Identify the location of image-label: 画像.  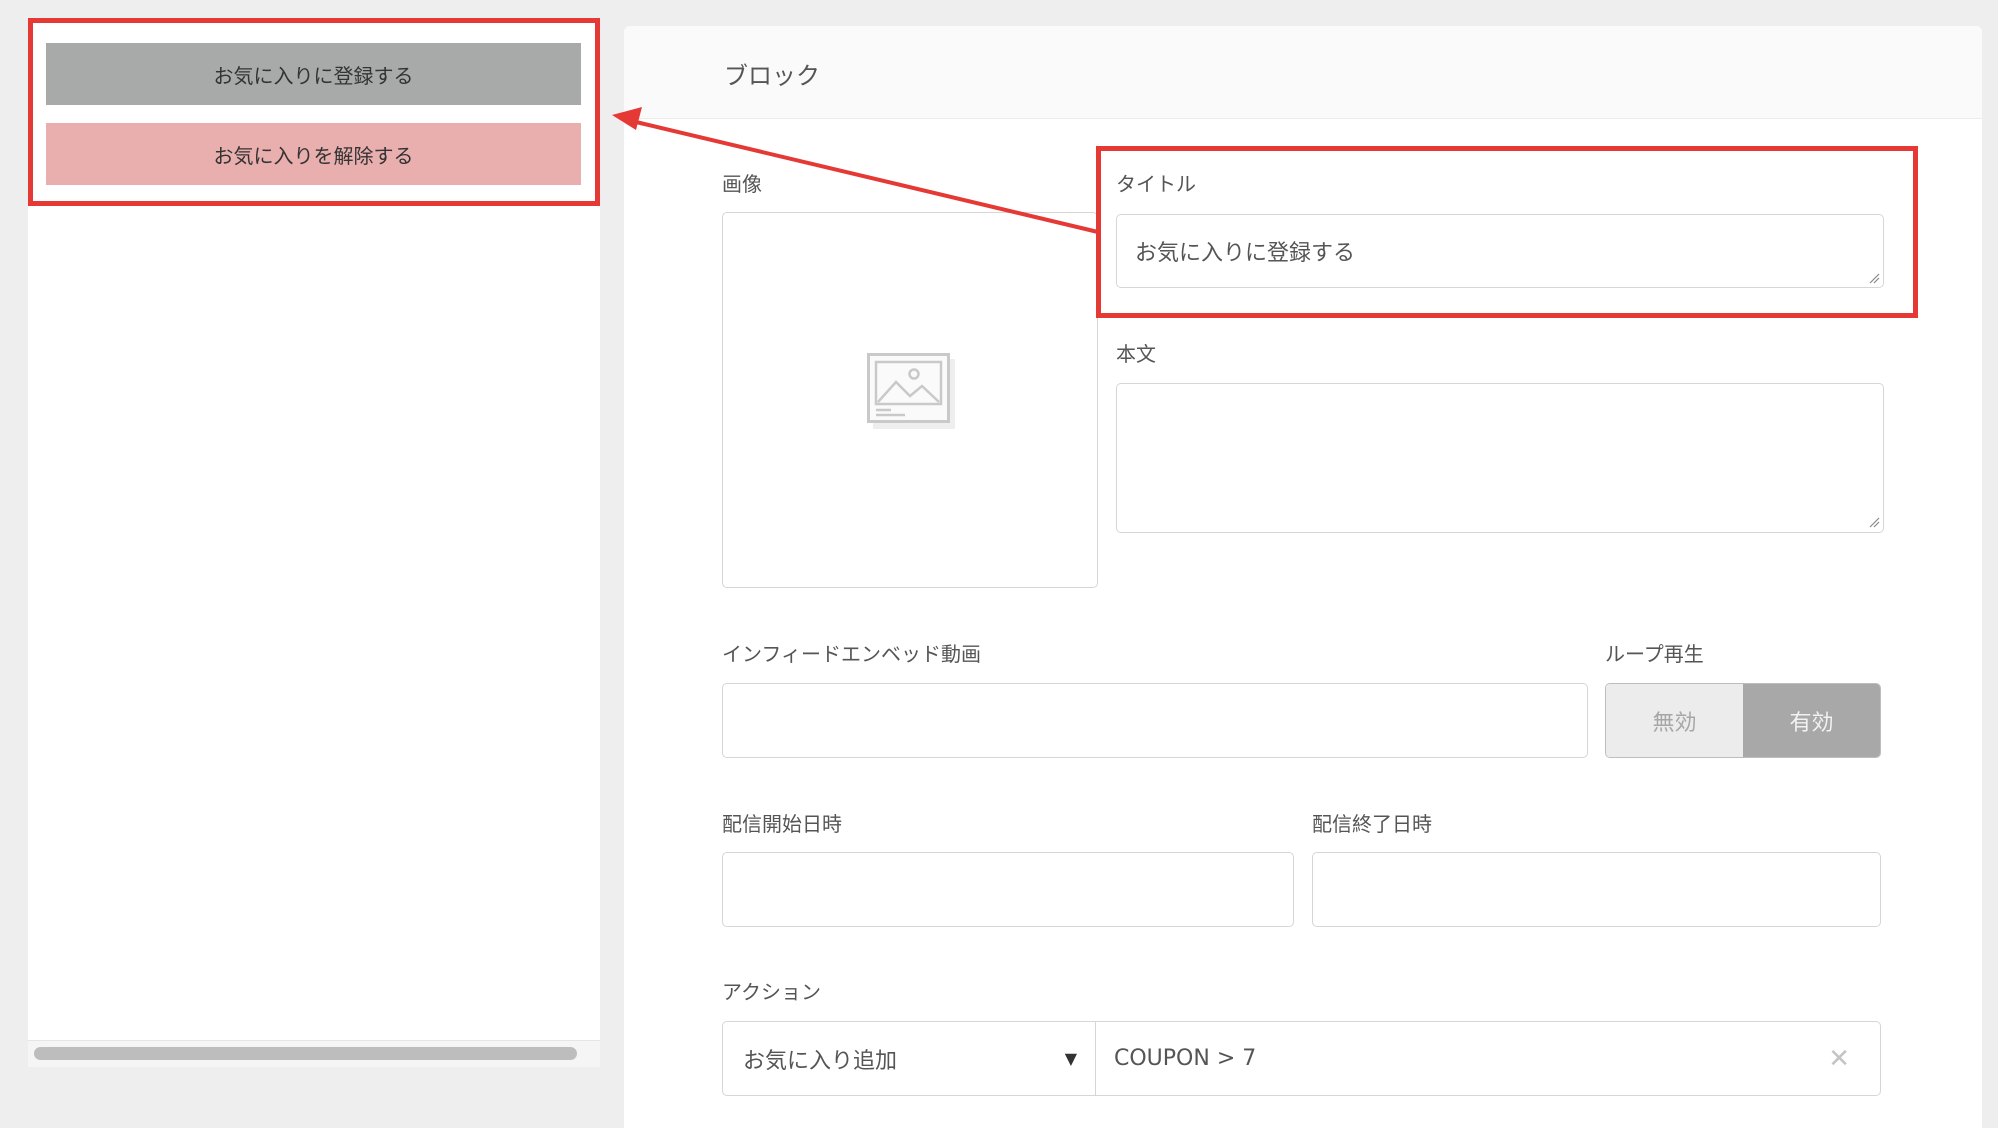
(742, 184).